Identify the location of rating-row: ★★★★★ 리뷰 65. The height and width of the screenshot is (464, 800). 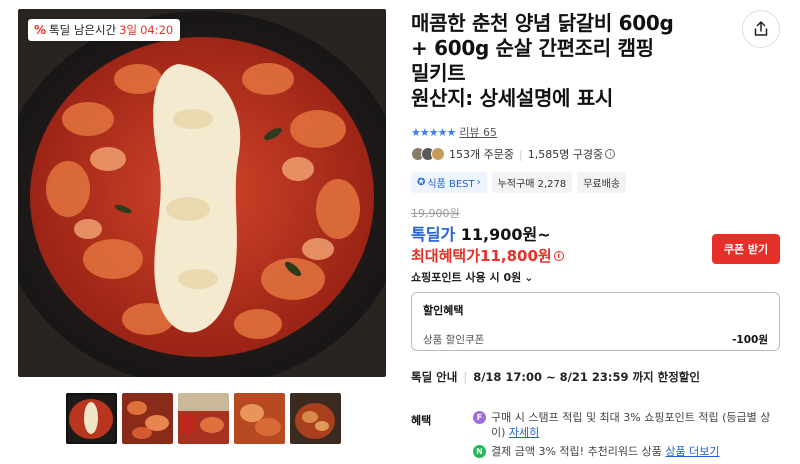
(454, 132).